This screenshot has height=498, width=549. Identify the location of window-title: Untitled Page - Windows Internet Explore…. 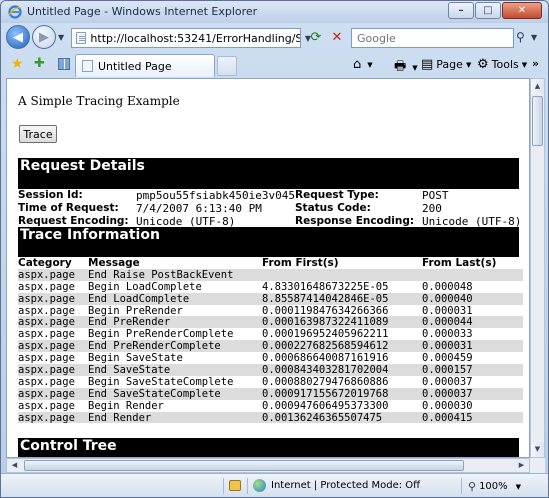
(142, 11).